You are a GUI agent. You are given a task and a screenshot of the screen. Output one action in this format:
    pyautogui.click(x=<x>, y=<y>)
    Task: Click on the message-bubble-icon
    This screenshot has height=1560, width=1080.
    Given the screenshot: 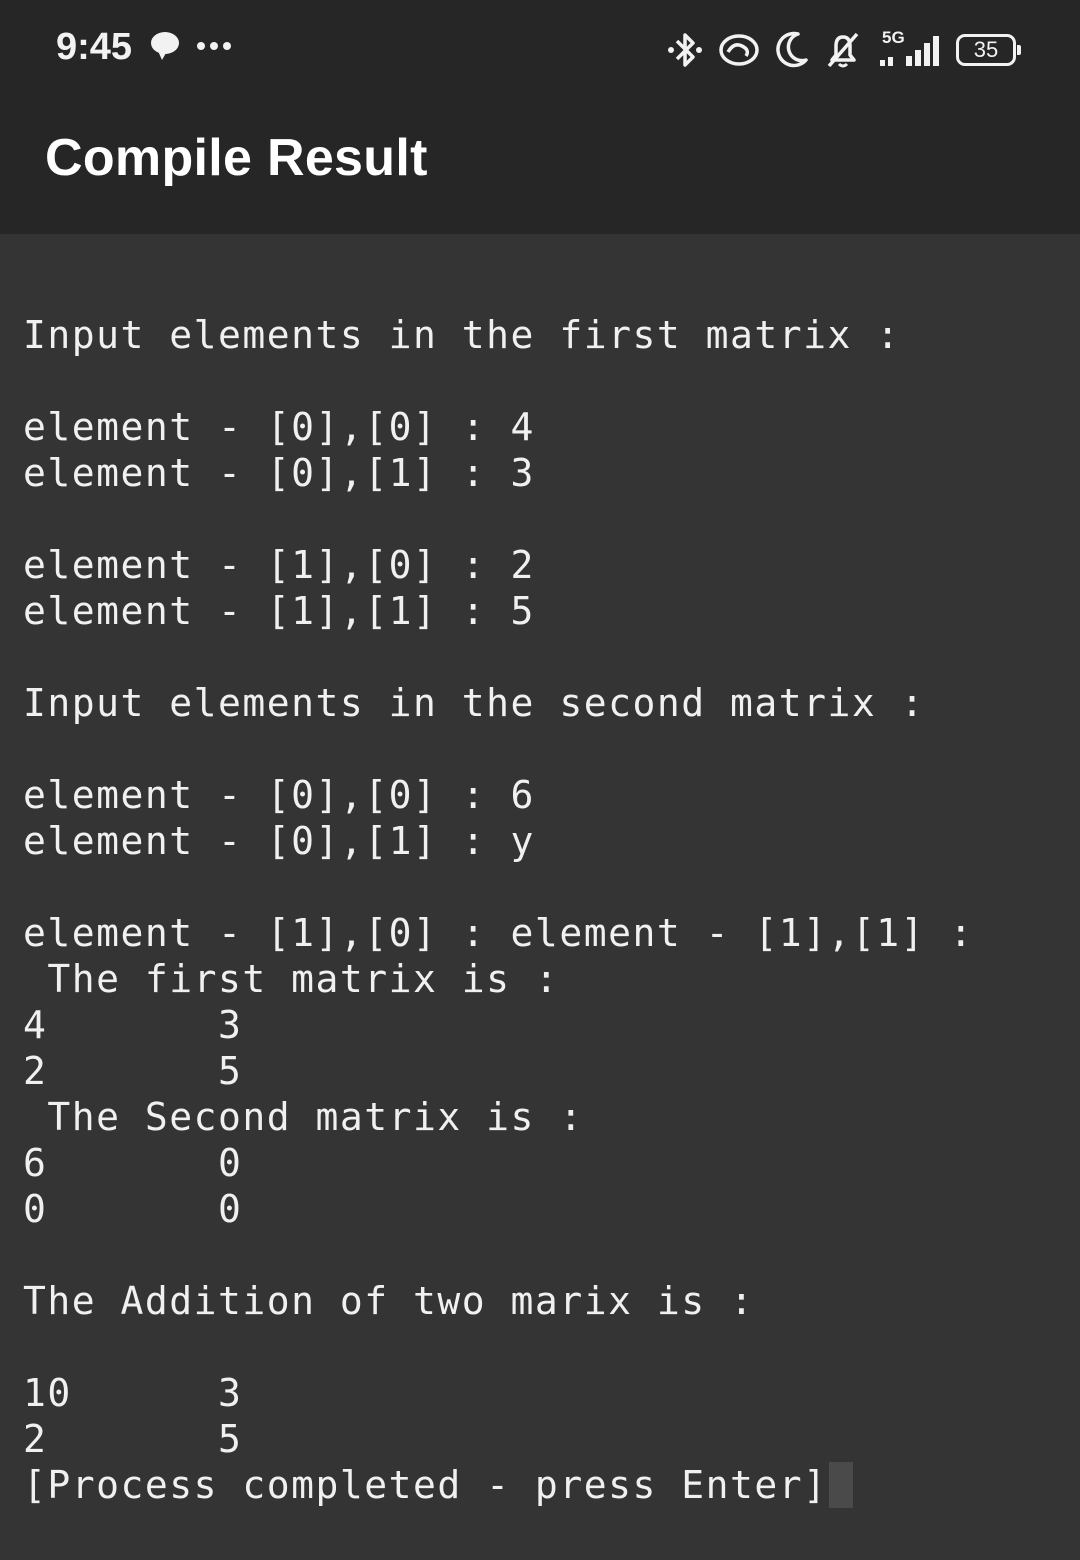 What is the action you would take?
    pyautogui.click(x=165, y=46)
    